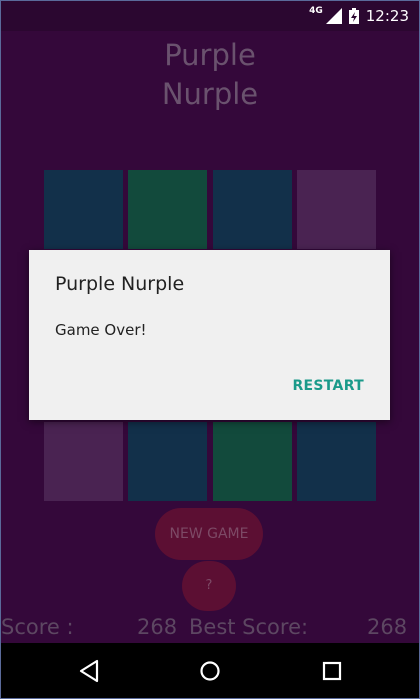  What do you see at coordinates (210, 75) in the screenshot?
I see `game-title: Purple Nurple` at bounding box center [210, 75].